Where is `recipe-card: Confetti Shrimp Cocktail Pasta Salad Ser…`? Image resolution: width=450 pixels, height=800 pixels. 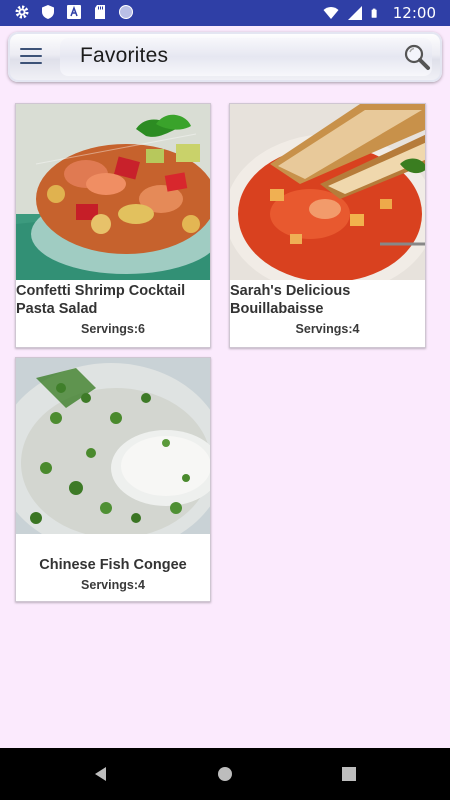
recipe-card: Confetti Shrimp Cocktail Pasta Salad Ser… is located at coordinates (113, 225).